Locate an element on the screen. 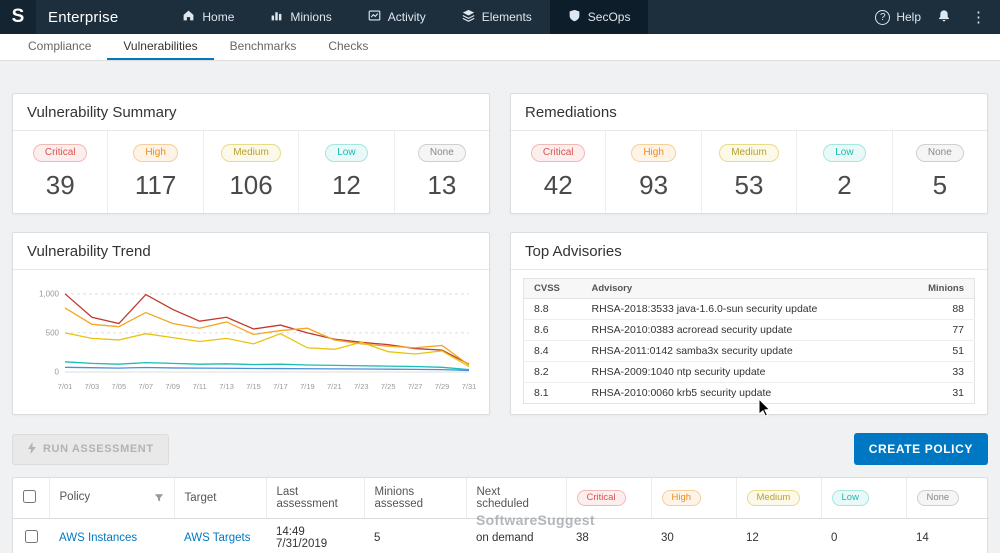 This screenshot has width=1000, height=553. stat-medium: Medium 106 is located at coordinates (252, 172).